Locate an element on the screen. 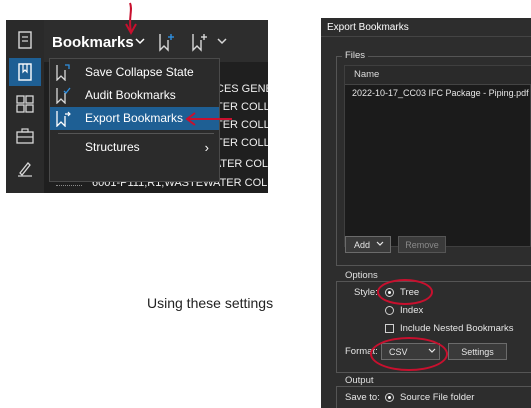 The height and width of the screenshot is (408, 531). include-nested-bookmarks-checkbox is located at coordinates (389, 328).